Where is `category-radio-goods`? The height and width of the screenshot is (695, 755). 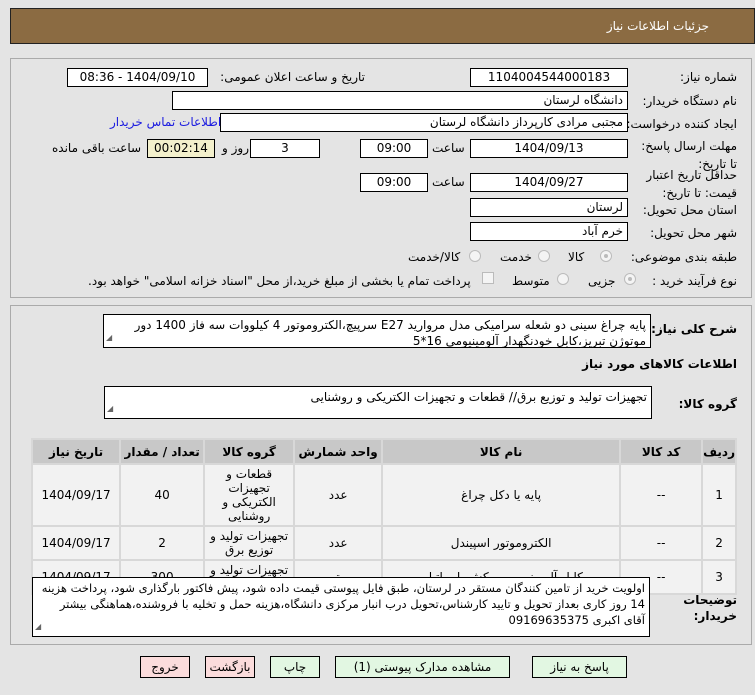
category-radio-goods is located at coordinates (606, 256).